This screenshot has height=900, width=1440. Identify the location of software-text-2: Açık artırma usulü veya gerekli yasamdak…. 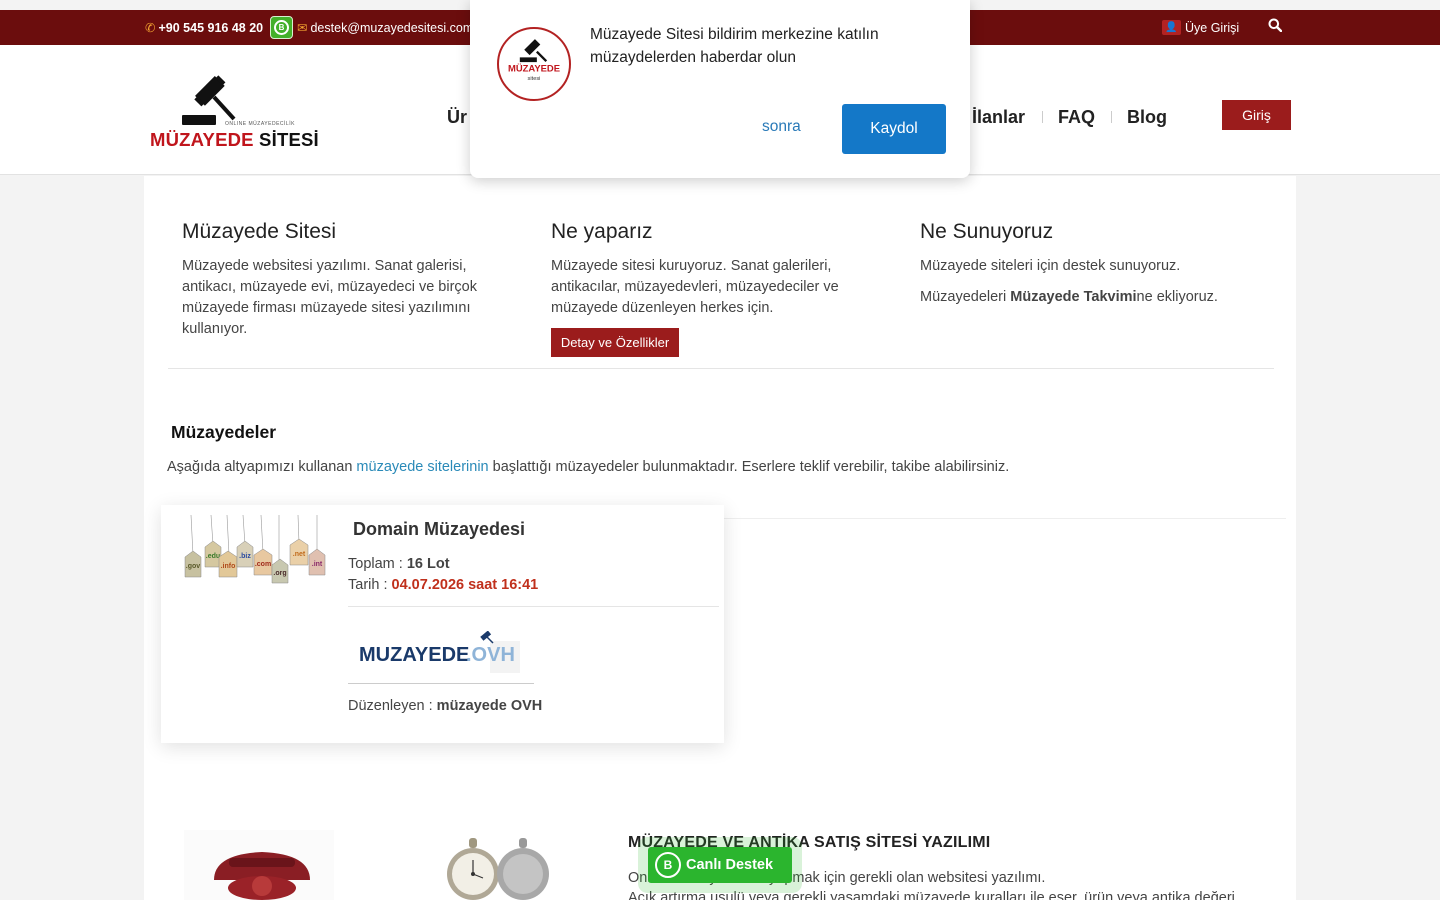
(931, 895).